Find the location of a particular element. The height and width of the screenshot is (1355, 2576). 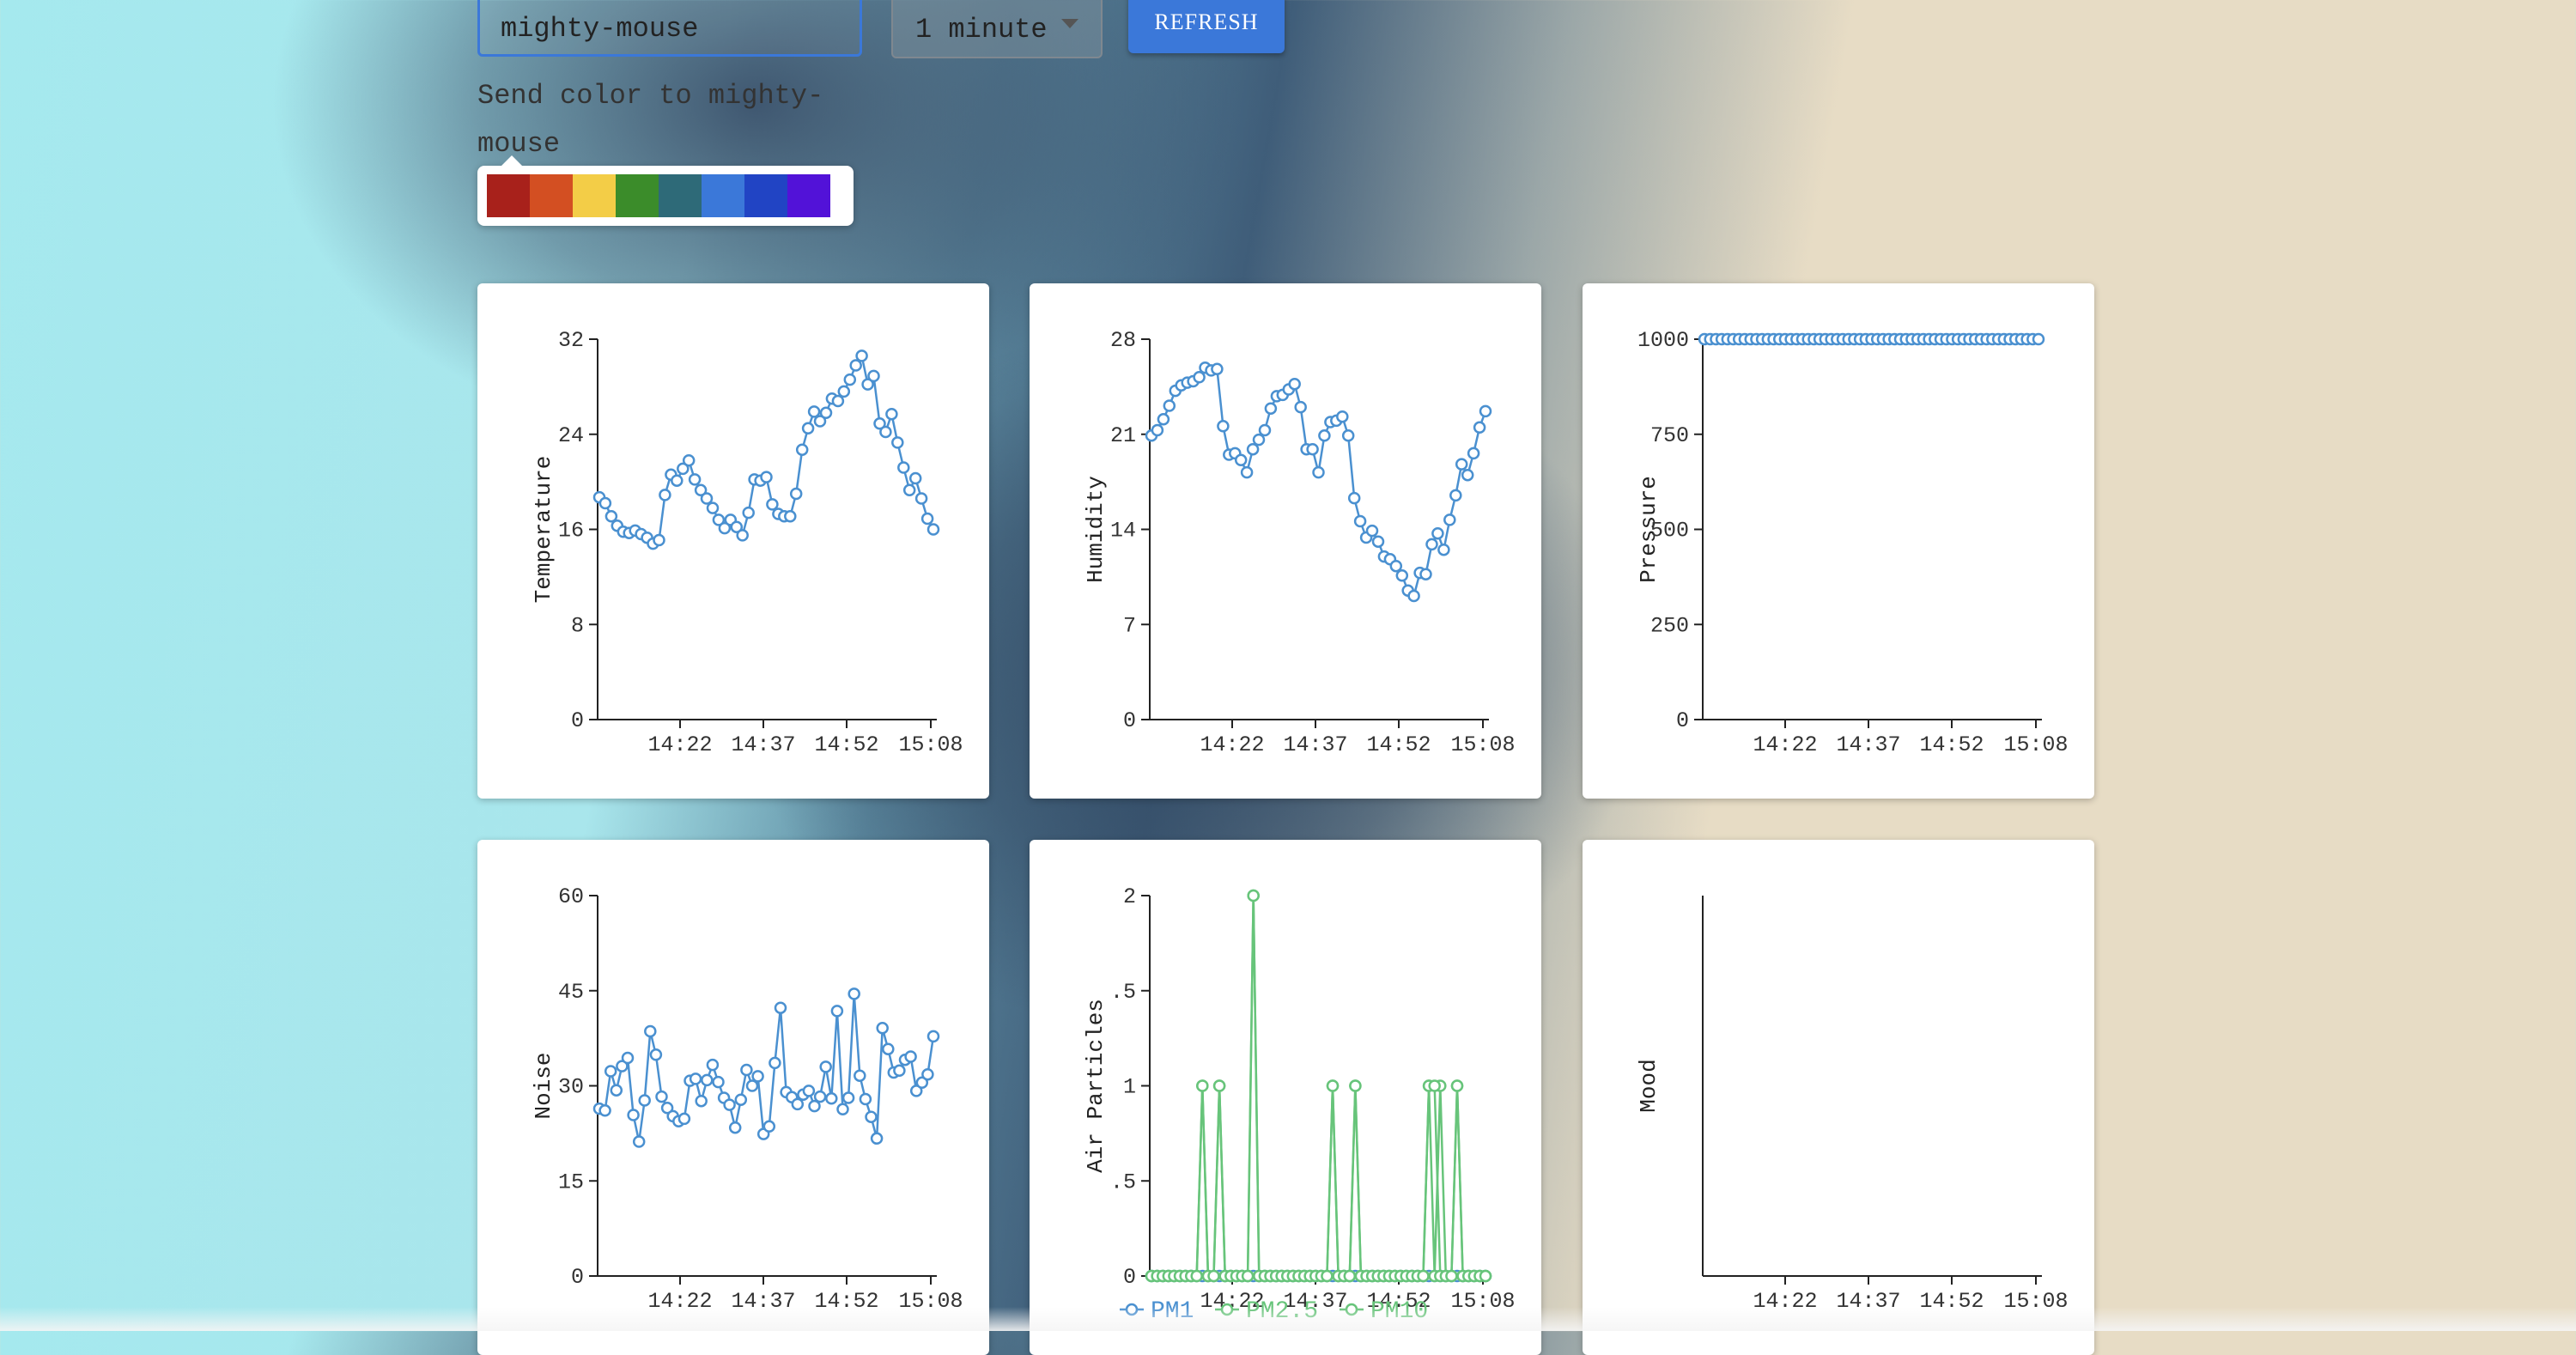

y-tick-label: 60 is located at coordinates (571, 896).